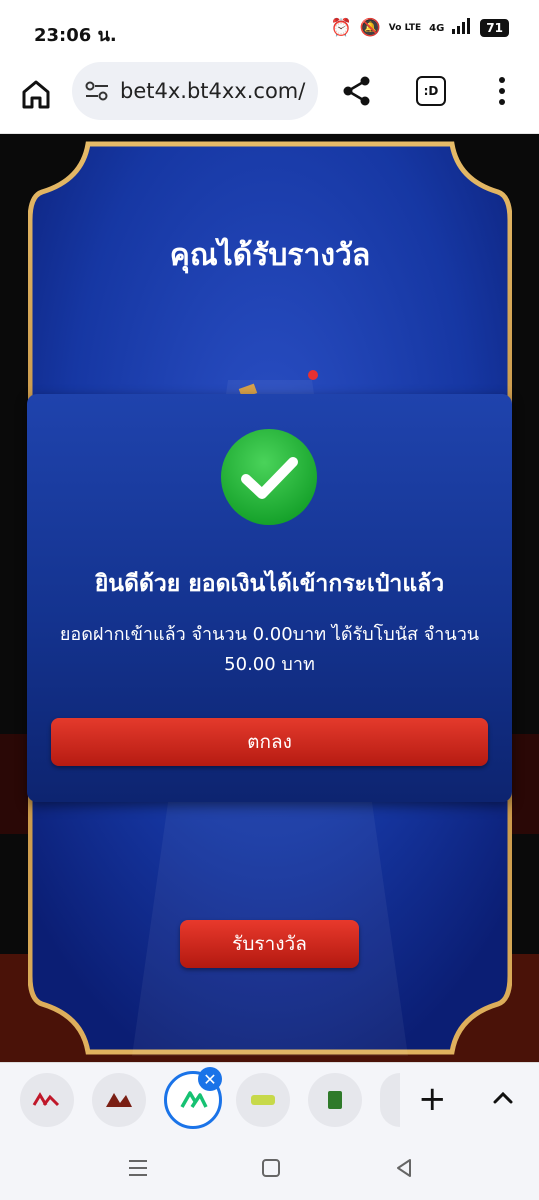 This screenshot has height=1200, width=539. I want to click on home-icon, so click(36, 94).